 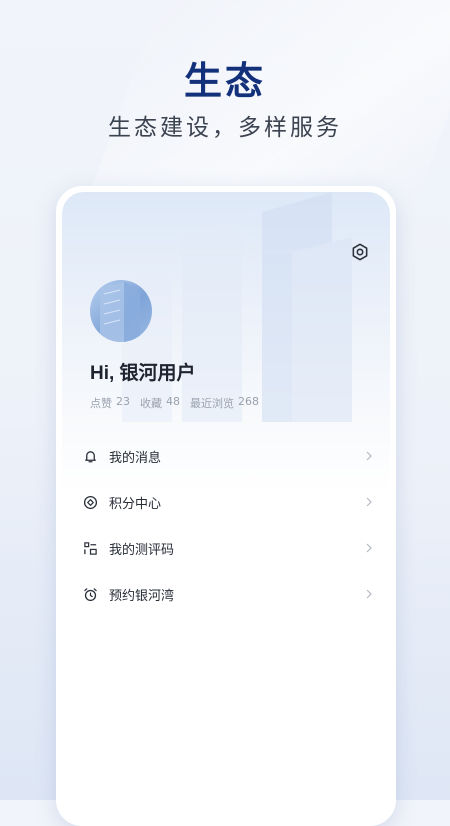 I want to click on stat-label: 最近浏览, so click(x=212, y=403).